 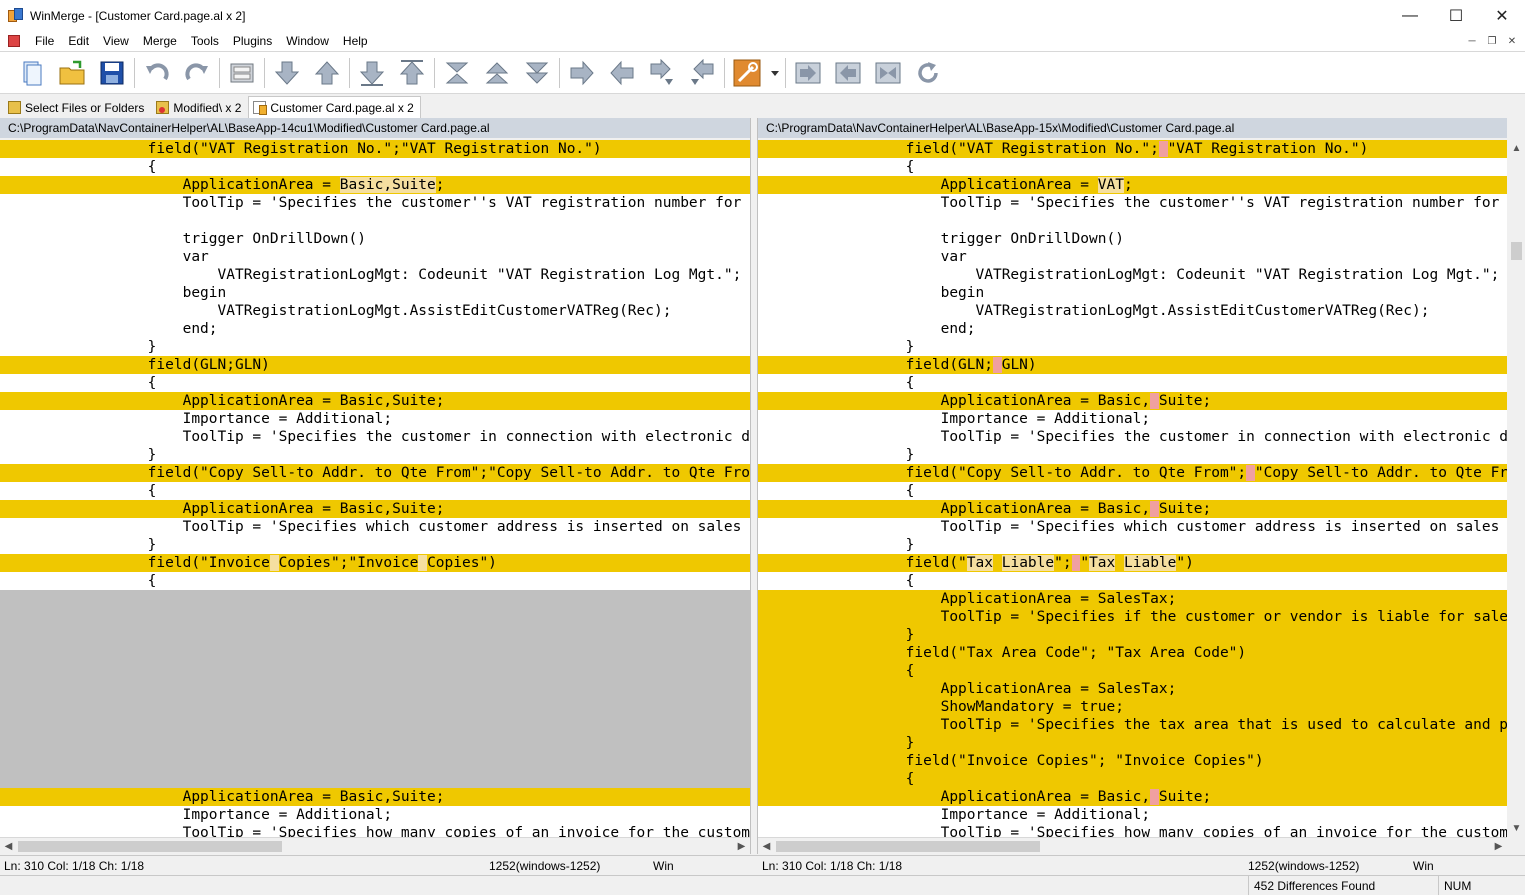 What do you see at coordinates (197, 73) in the screenshot?
I see `redo-button` at bounding box center [197, 73].